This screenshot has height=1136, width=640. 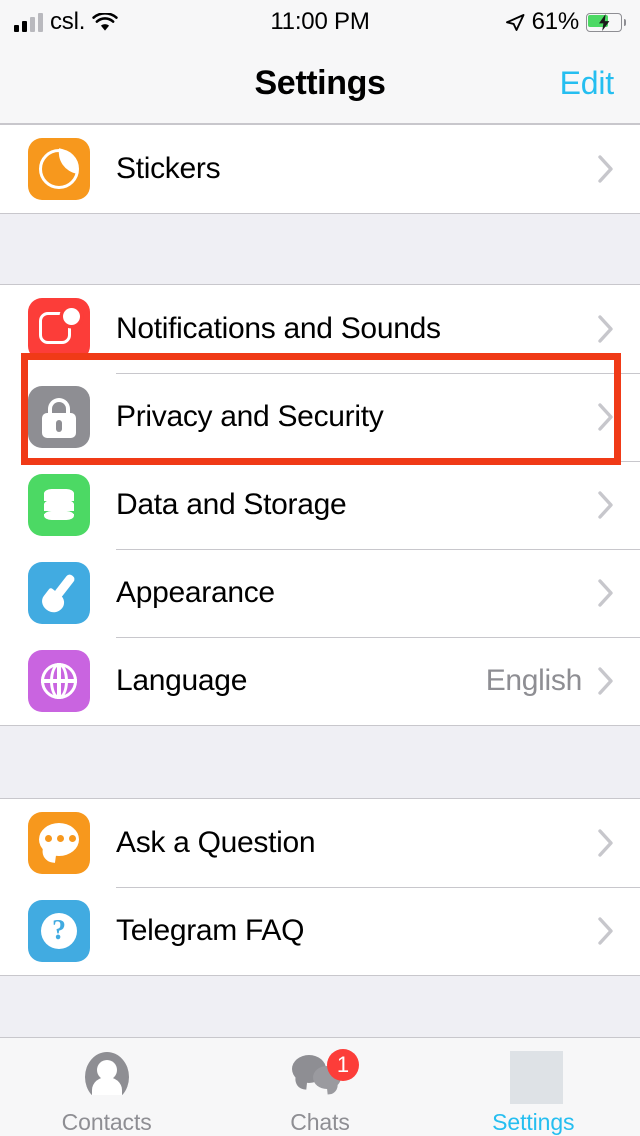 I want to click on stickers-icon, so click(x=59, y=169).